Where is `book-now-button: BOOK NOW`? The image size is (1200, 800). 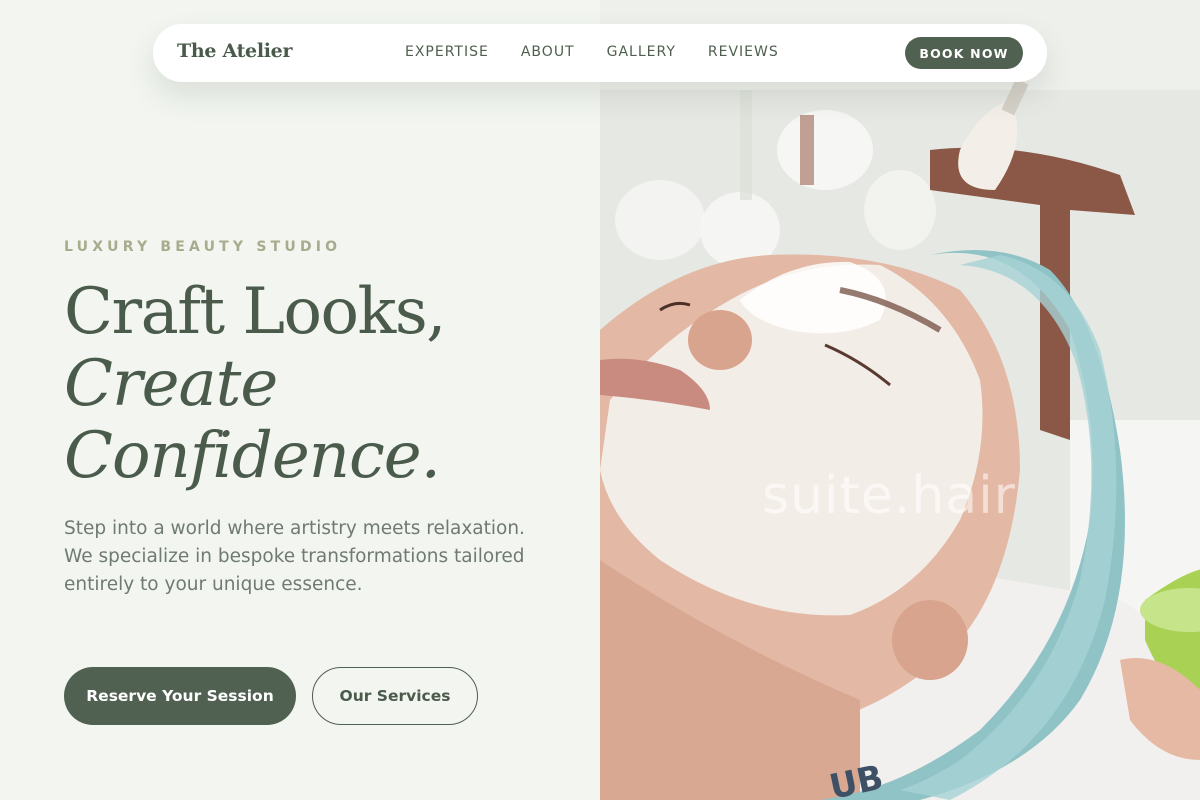
book-now-button: BOOK NOW is located at coordinates (964, 53).